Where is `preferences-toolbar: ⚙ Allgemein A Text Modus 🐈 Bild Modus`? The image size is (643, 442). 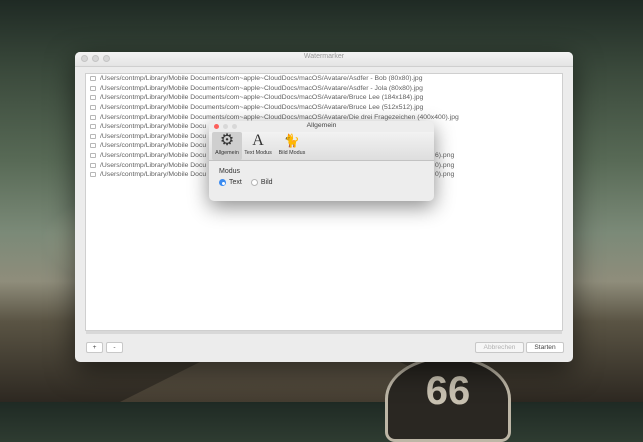 preferences-toolbar: ⚙ Allgemein A Text Modus 🐈 Bild Modus is located at coordinates (321, 146).